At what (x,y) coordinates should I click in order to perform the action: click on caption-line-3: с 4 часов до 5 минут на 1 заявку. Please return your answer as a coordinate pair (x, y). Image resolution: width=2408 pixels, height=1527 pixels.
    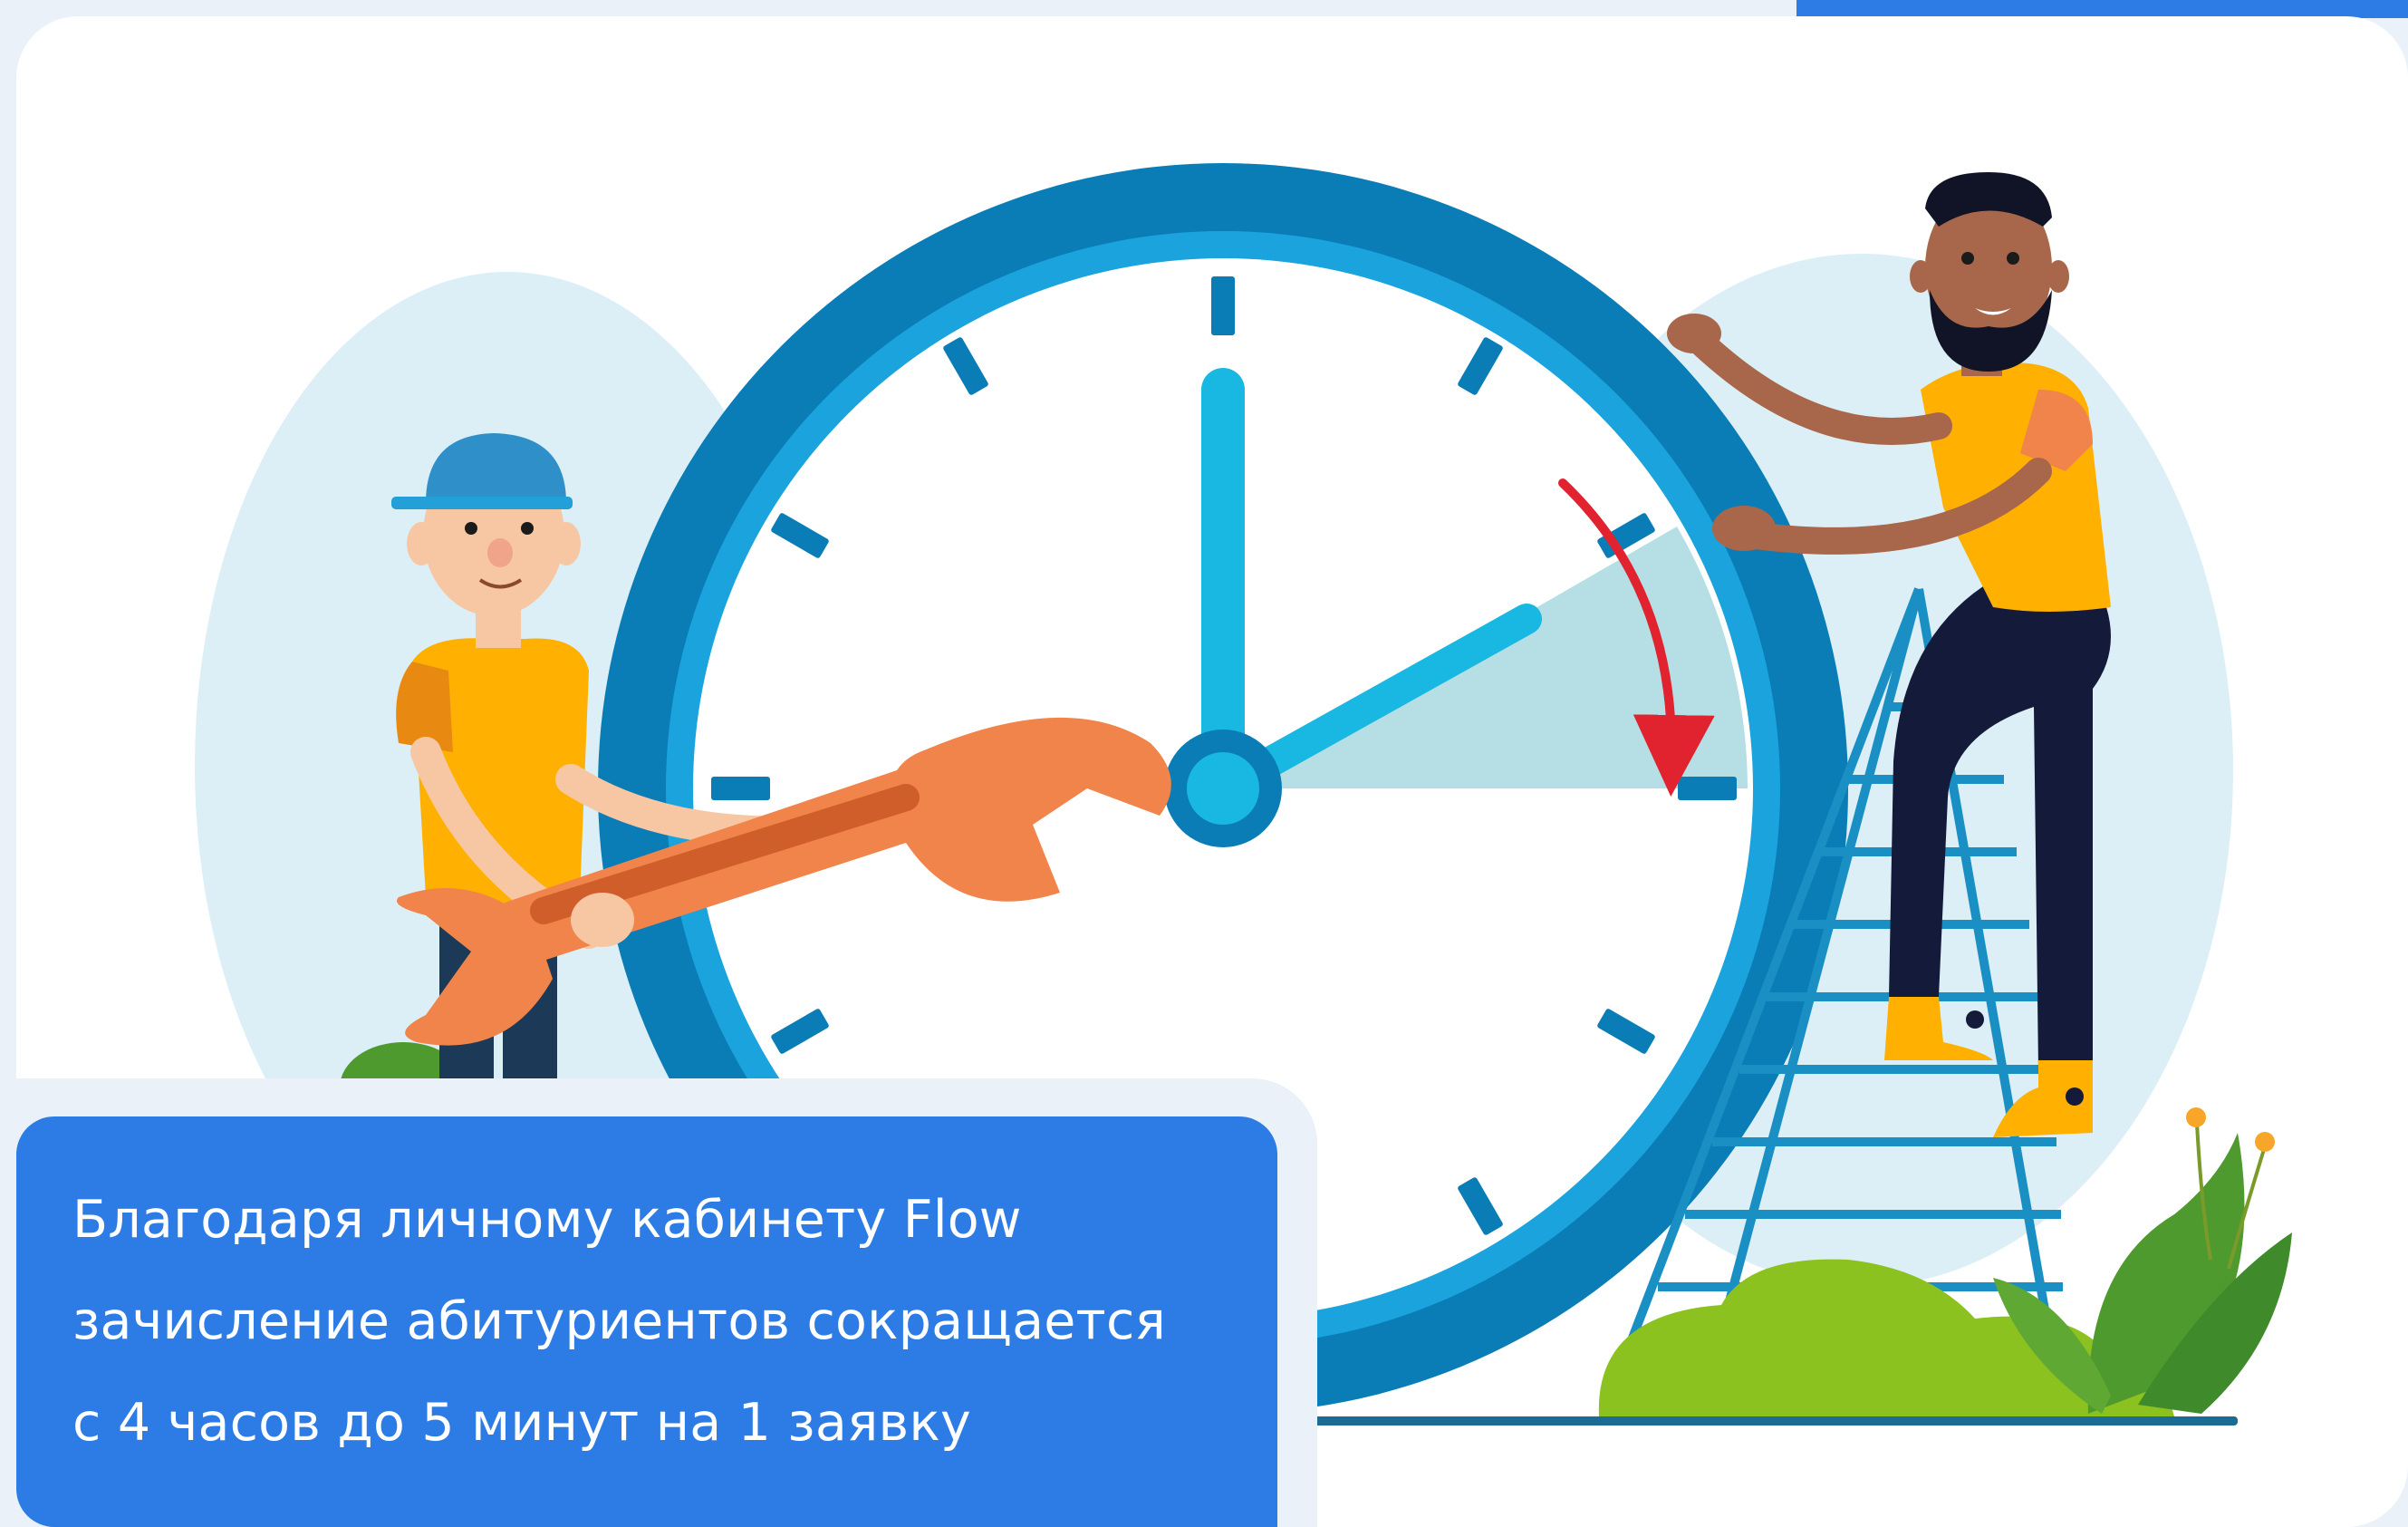
    Looking at the image, I should click on (521, 1423).